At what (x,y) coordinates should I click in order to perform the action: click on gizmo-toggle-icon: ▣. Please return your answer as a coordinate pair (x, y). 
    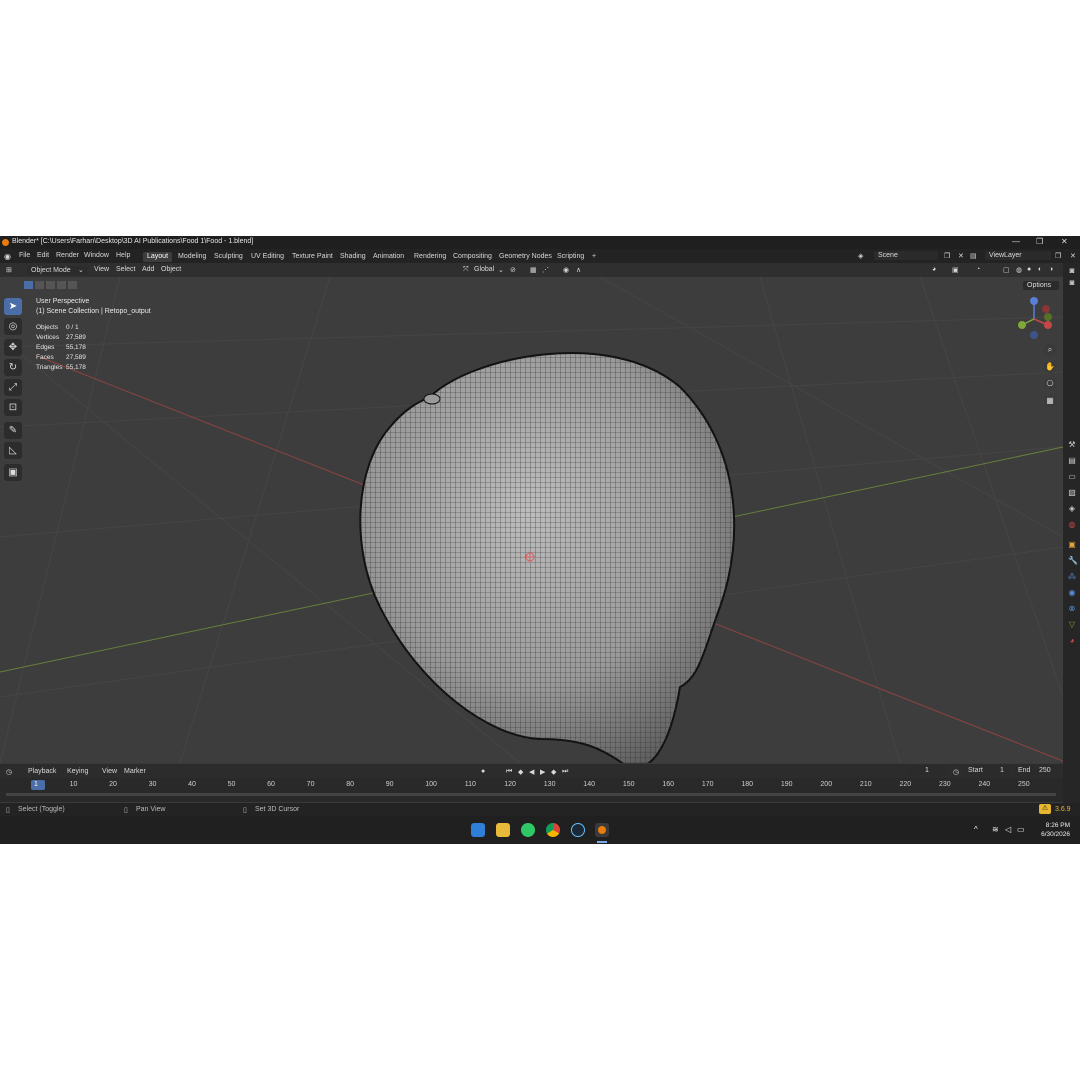
    Looking at the image, I should click on (955, 270).